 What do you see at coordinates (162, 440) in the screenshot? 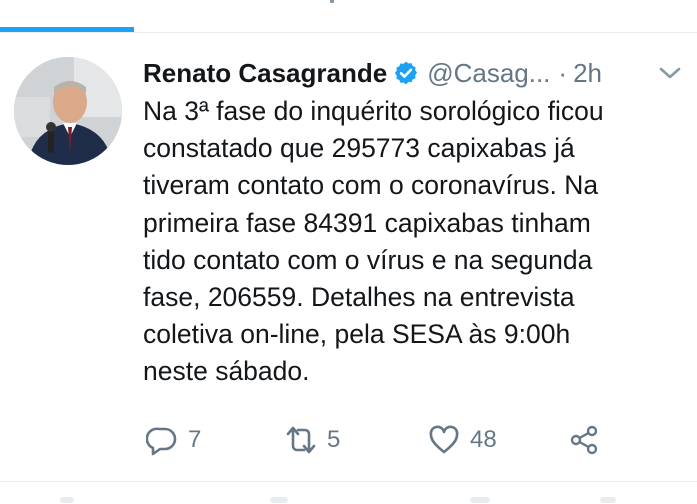
I see `reply-icon` at bounding box center [162, 440].